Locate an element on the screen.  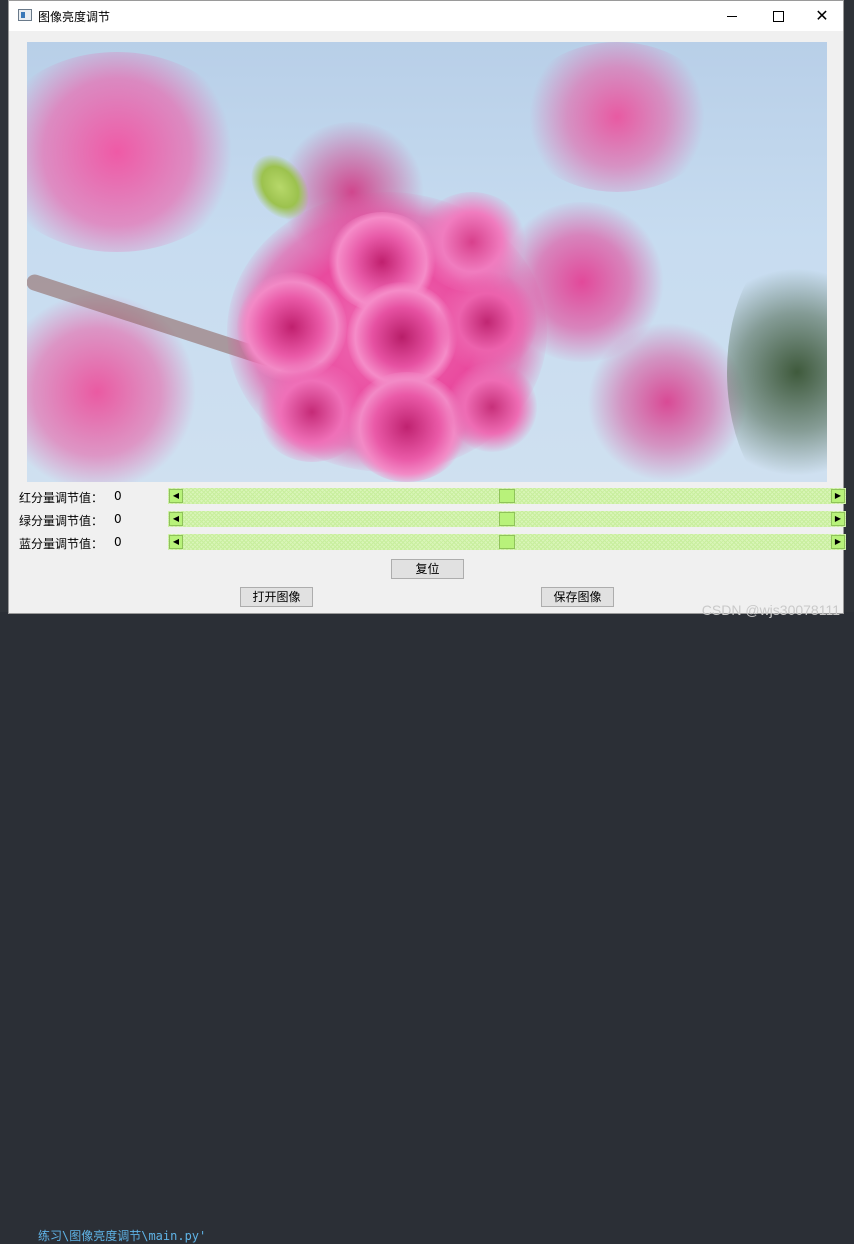
slider-row-green: 绿分量调节值： 0 ◀ ▶ is located at coordinates (432, 520).